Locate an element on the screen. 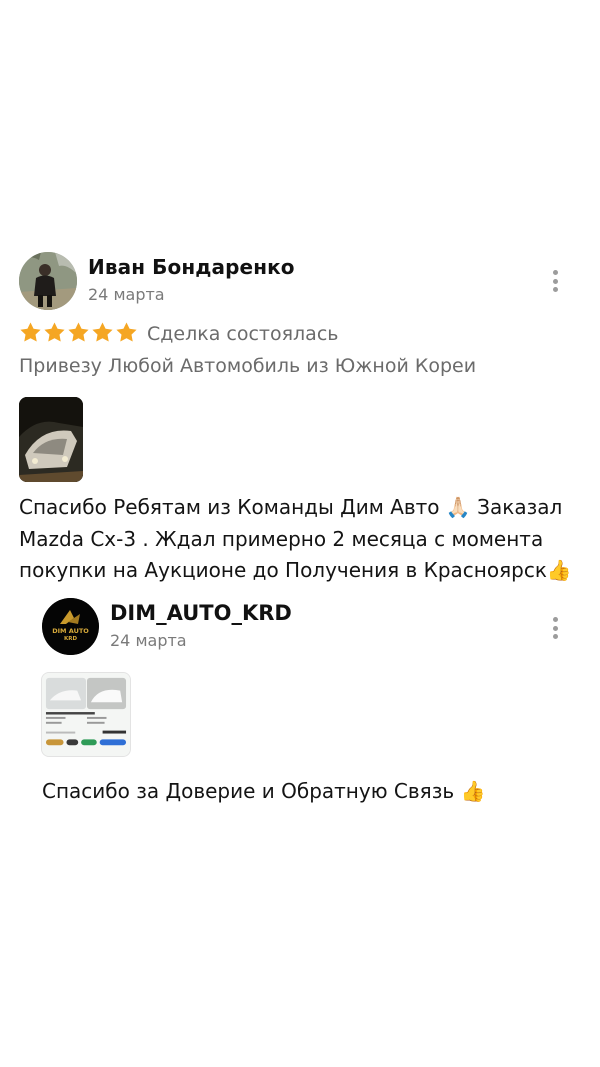 Image resolution: width=600 pixels, height=1067 pixels. reply-avatar: DIM AUTO KRD is located at coordinates (70, 626).